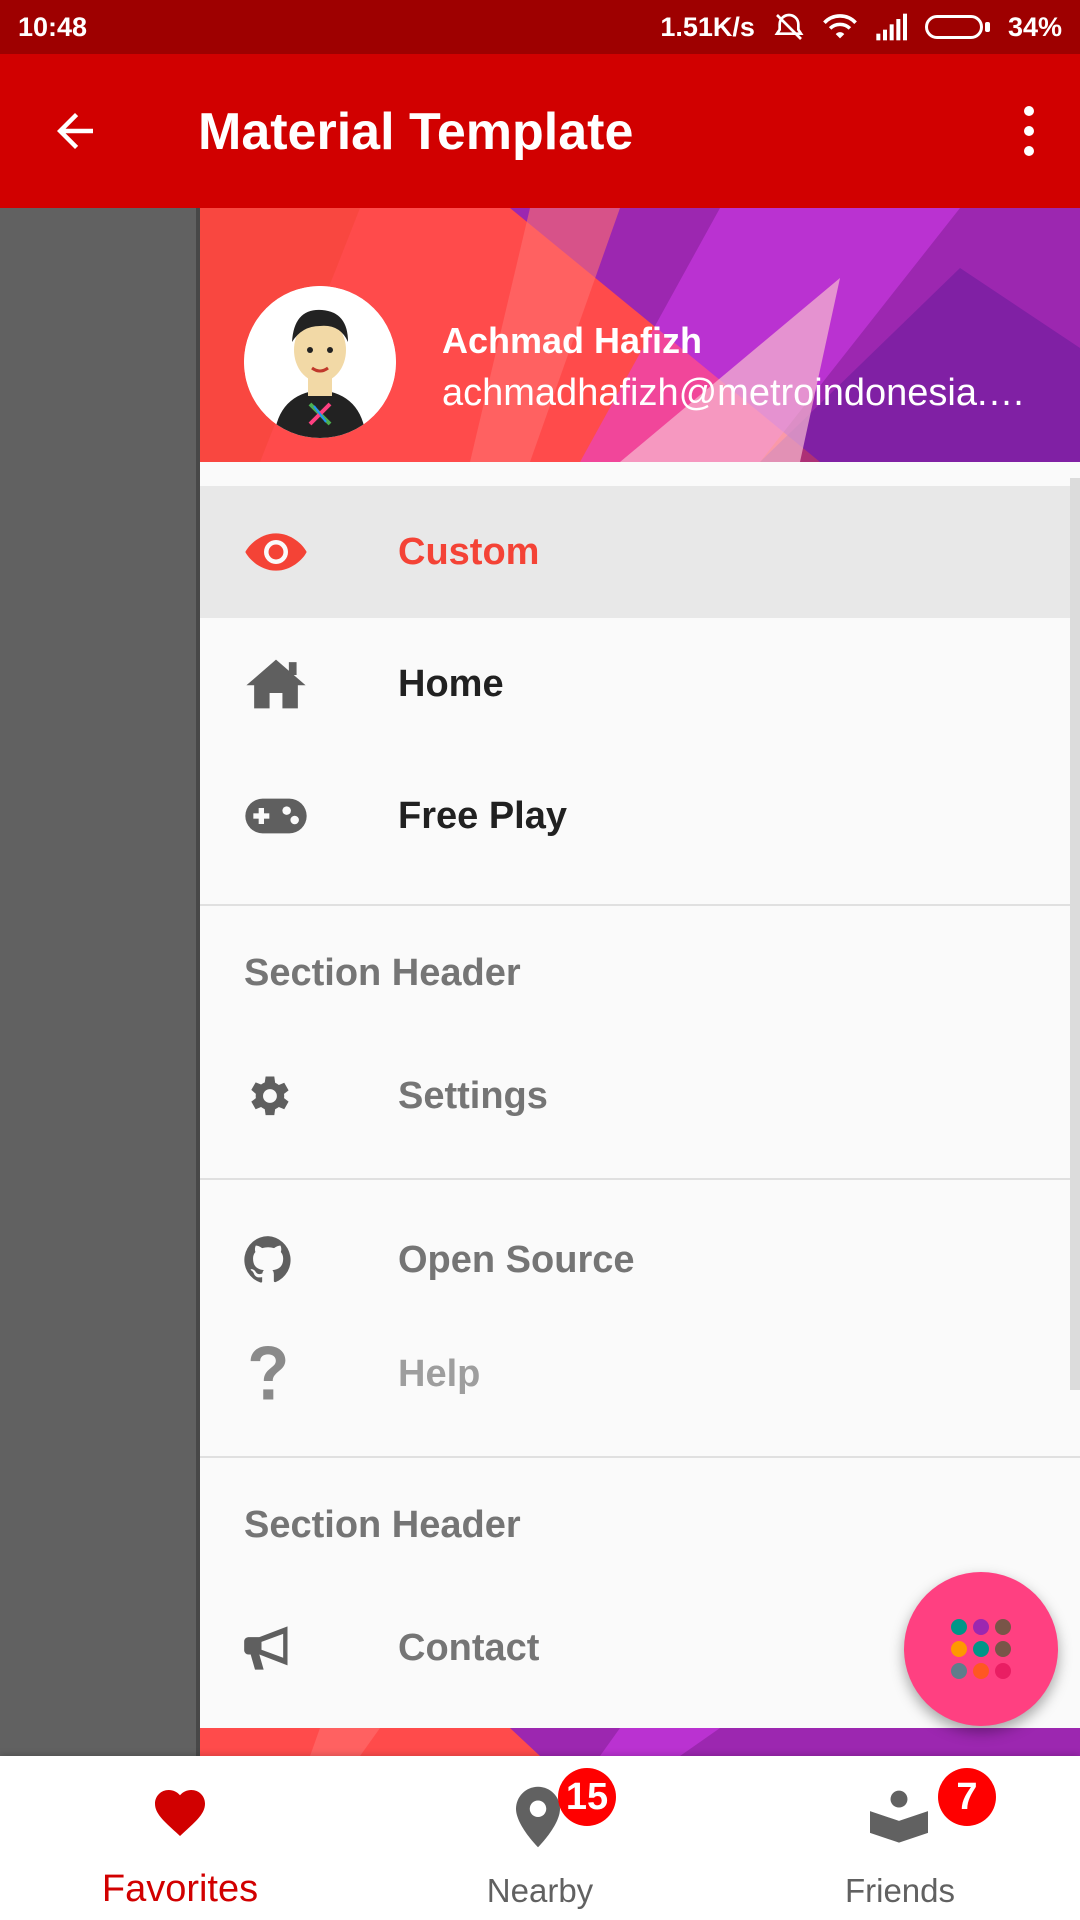 The image size is (1080, 1920). What do you see at coordinates (482, 815) in the screenshot?
I see `drawer-item-label: Free Play` at bounding box center [482, 815].